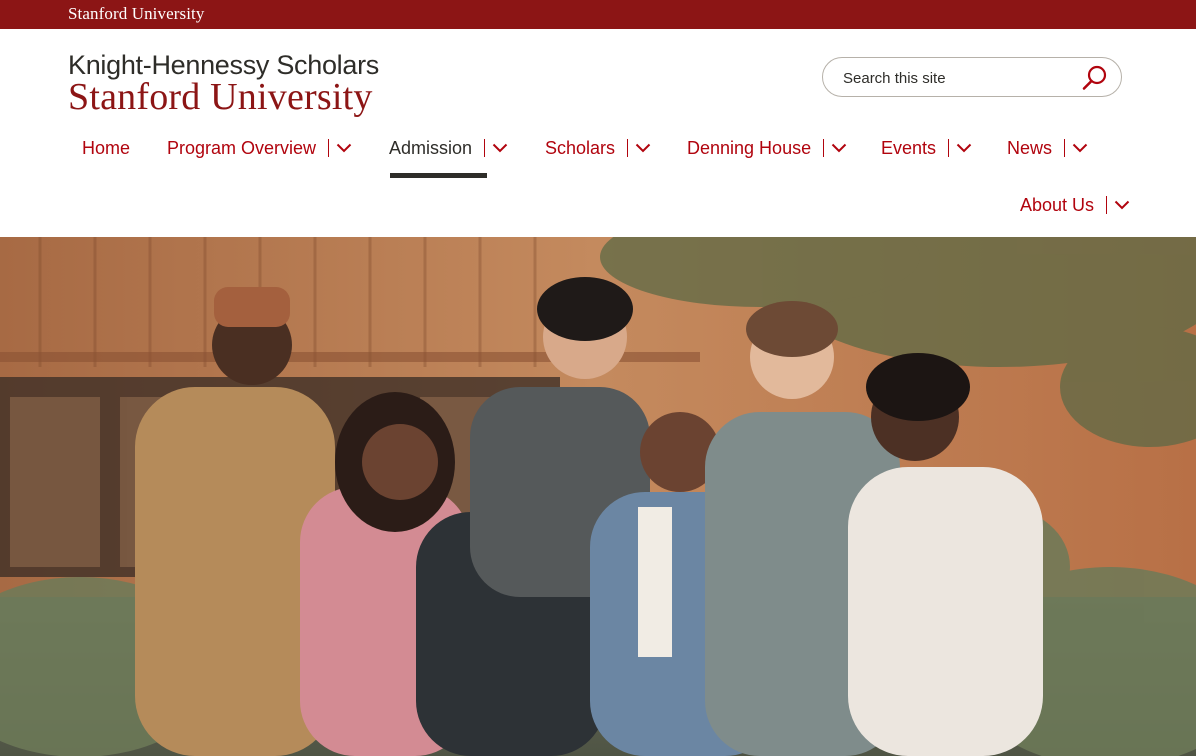 The width and height of the screenshot is (1196, 756). Describe the element at coordinates (908, 148) in the screenshot. I see `nav-link-events: Events` at that location.